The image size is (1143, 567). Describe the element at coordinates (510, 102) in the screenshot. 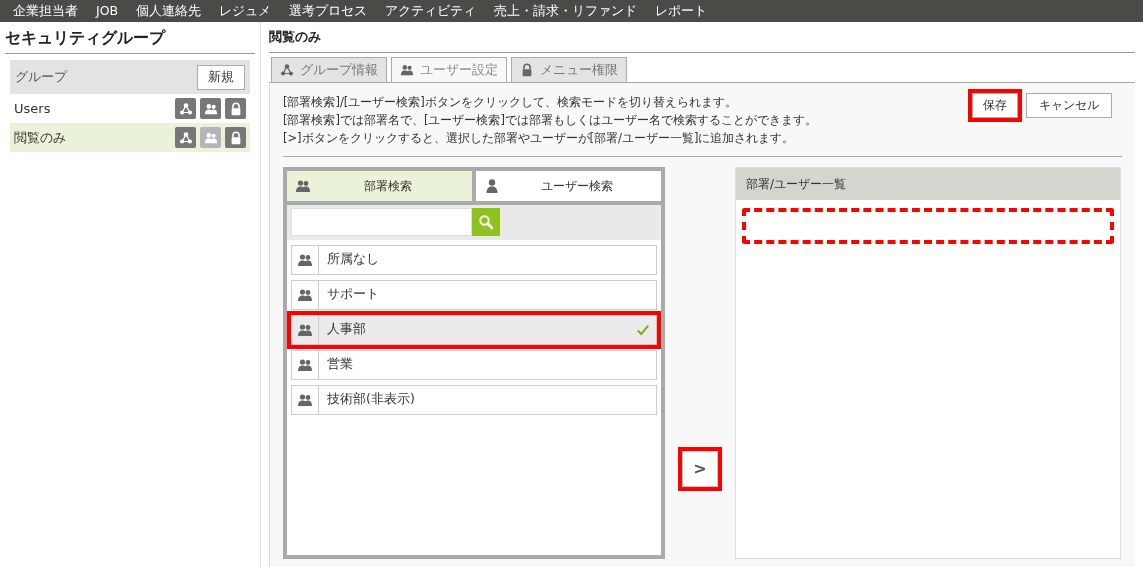

I see `help-text: [部署検索]/[ユーザー検索]ボタンをクリックして、検索モードを切り替えられます。` at that location.